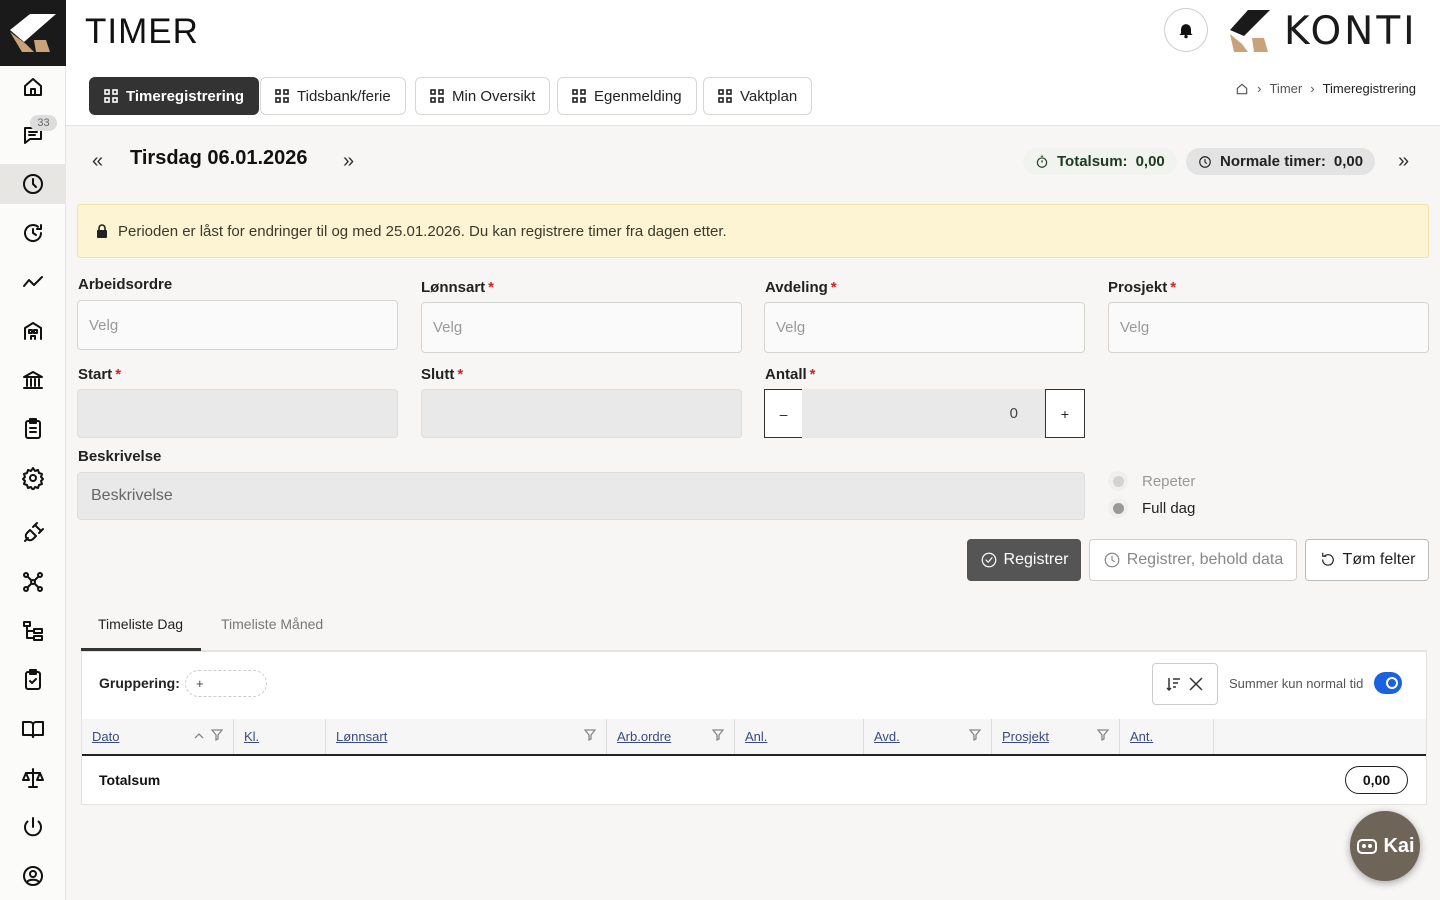 The height and width of the screenshot is (900, 1440). Describe the element at coordinates (1142, 287) in the screenshot. I see `prosjekt-label: Prosjekt *` at that location.